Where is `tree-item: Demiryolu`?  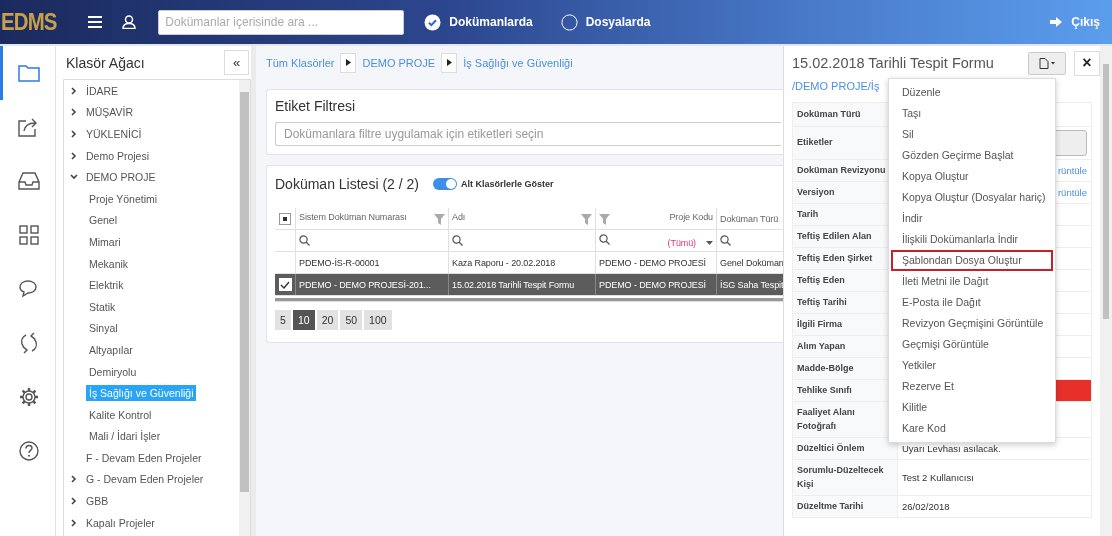
tree-item: Demiryolu is located at coordinates (113, 371).